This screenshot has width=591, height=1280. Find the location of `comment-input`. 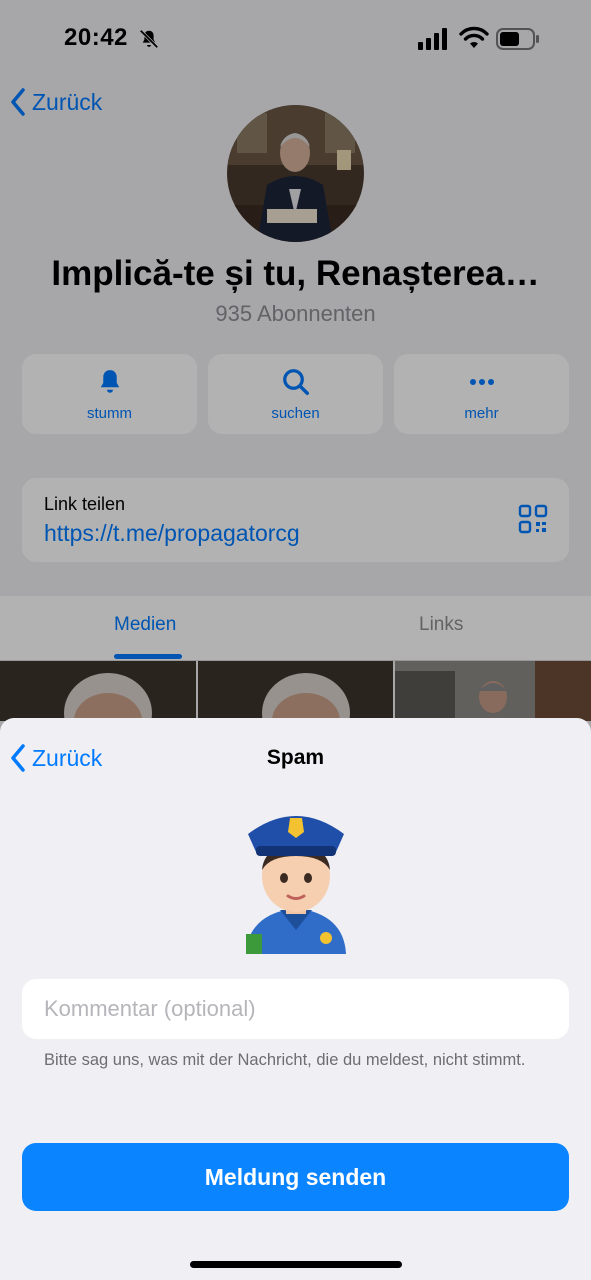

comment-input is located at coordinates (295, 1009).